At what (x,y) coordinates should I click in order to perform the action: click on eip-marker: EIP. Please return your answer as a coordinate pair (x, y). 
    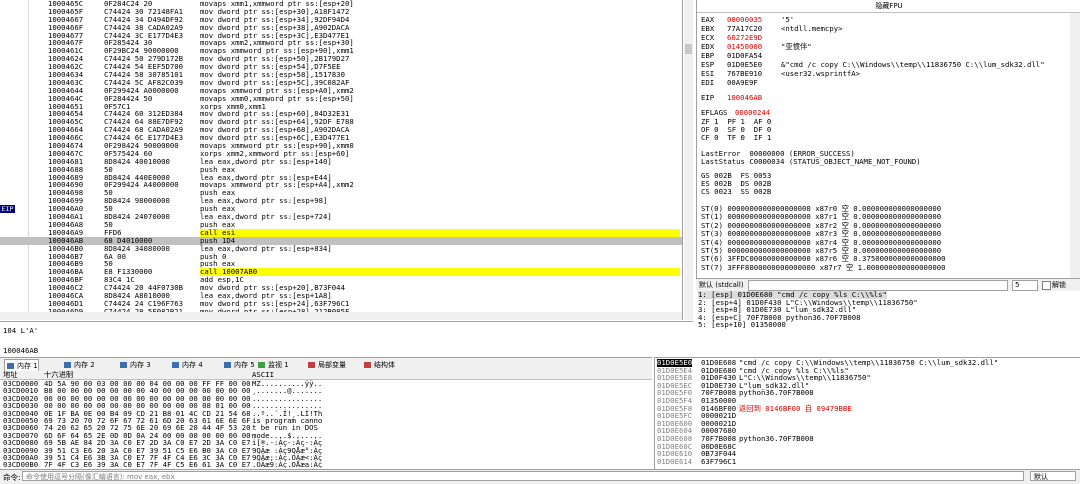
    Looking at the image, I should click on (7, 209).